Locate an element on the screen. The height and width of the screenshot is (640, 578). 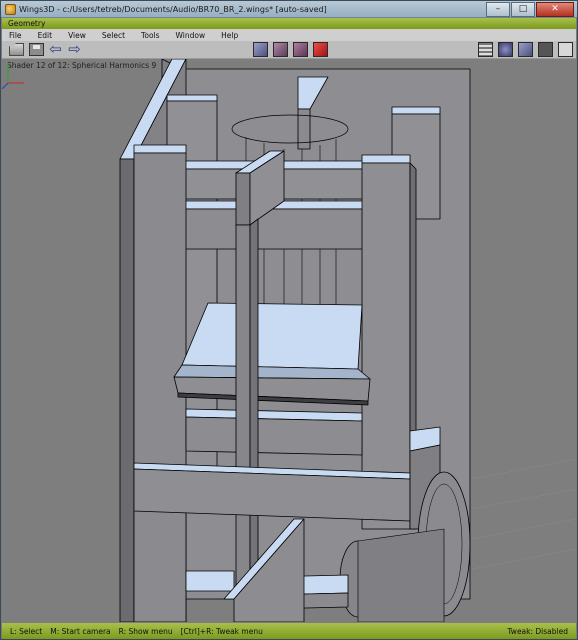
ground-grid is located at coordinates (523, 514).